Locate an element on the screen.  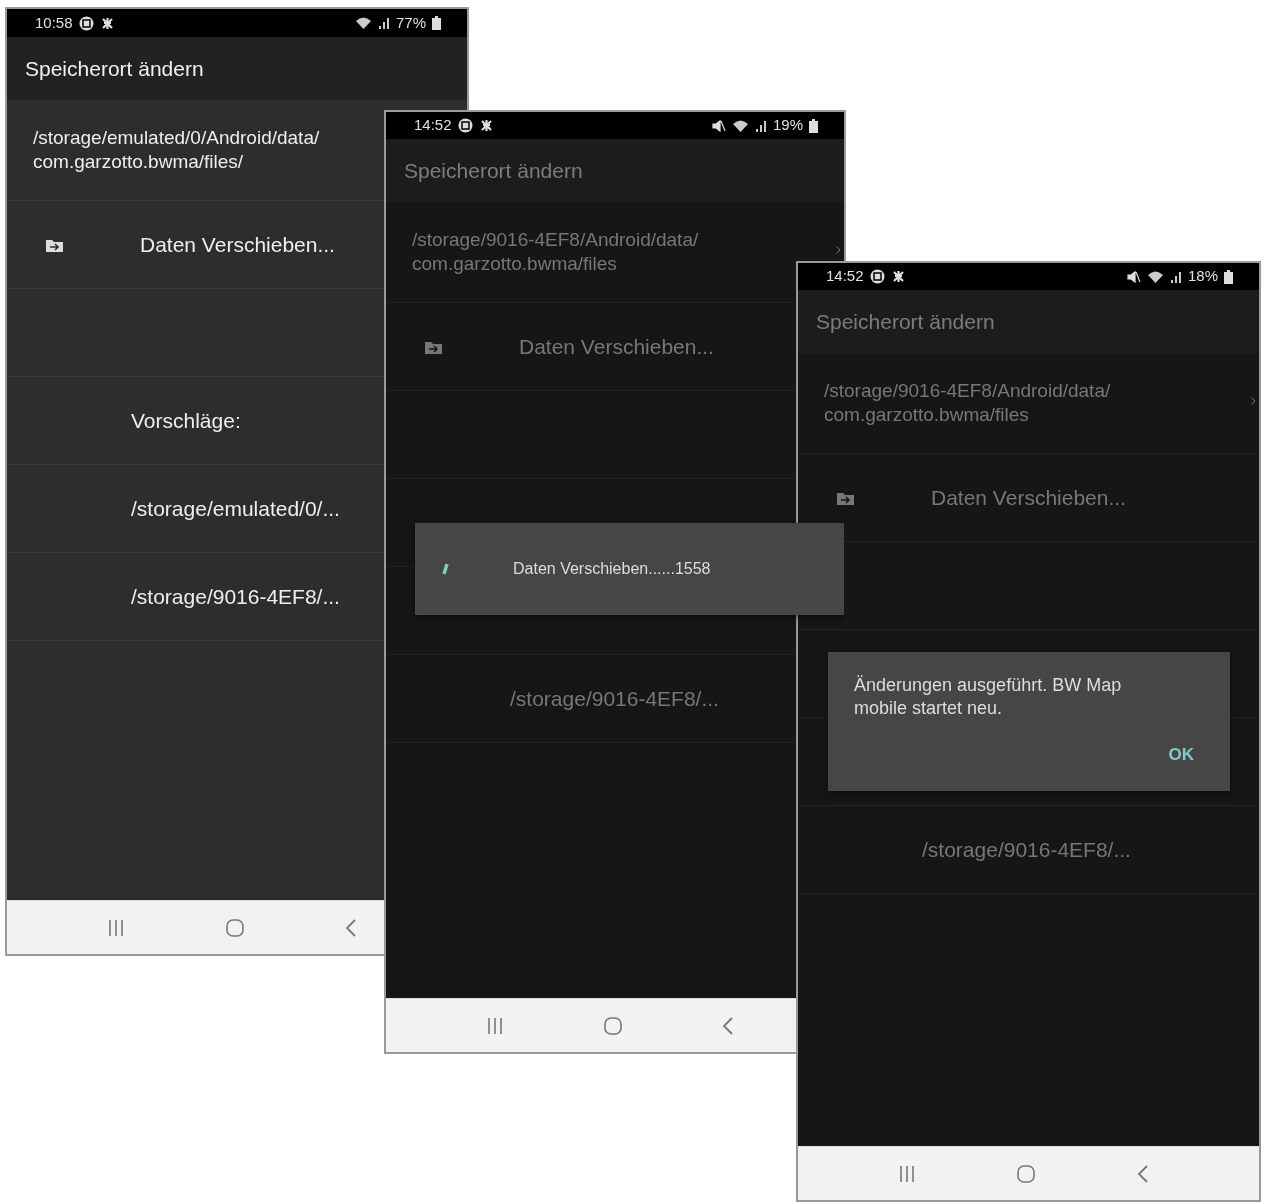
ok-button: OK is located at coordinates (1181, 754).